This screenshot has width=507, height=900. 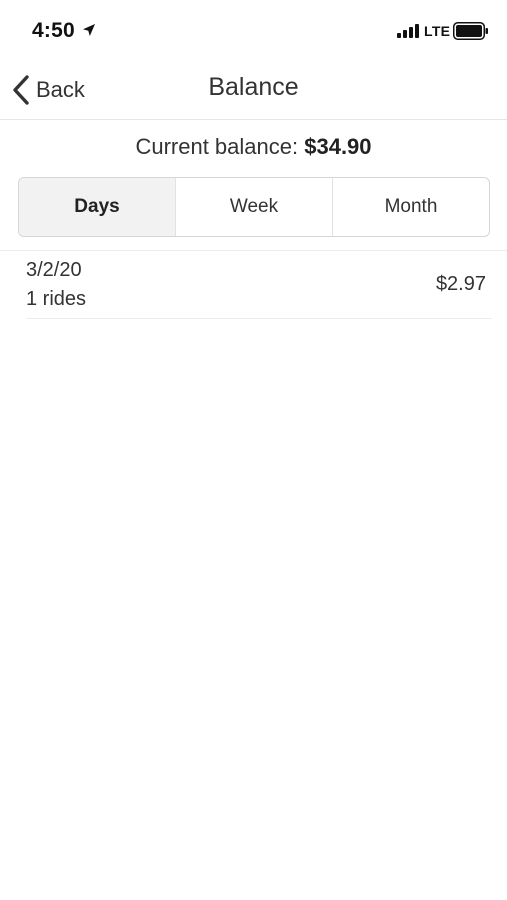 I want to click on tab-days: Days, so click(x=97, y=207).